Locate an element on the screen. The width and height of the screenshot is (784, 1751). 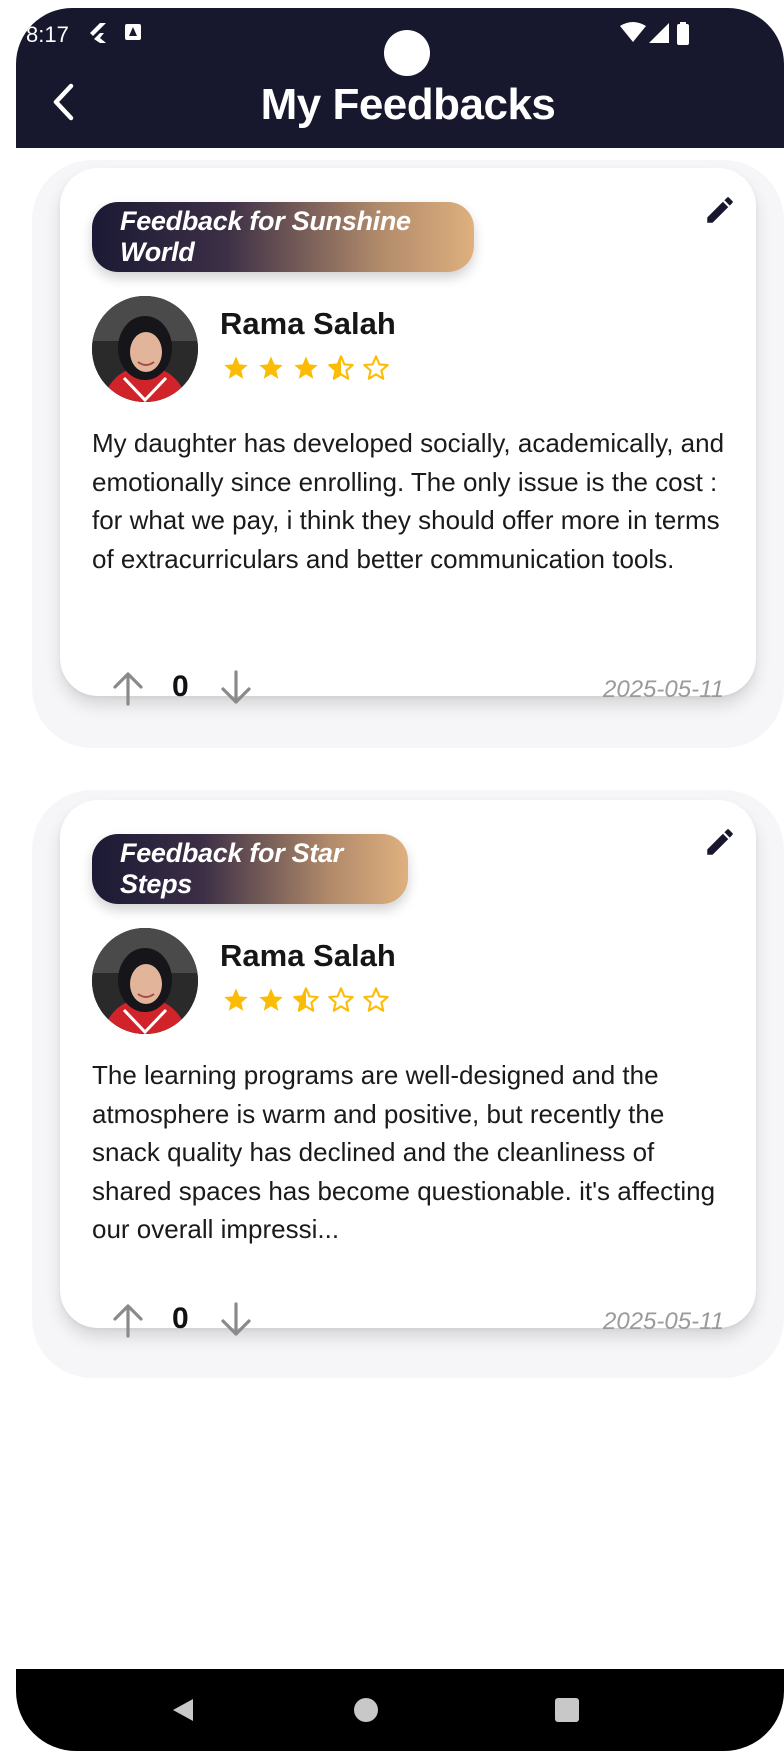
feedback-tag: Feedback for Star Steps is located at coordinates (250, 869).